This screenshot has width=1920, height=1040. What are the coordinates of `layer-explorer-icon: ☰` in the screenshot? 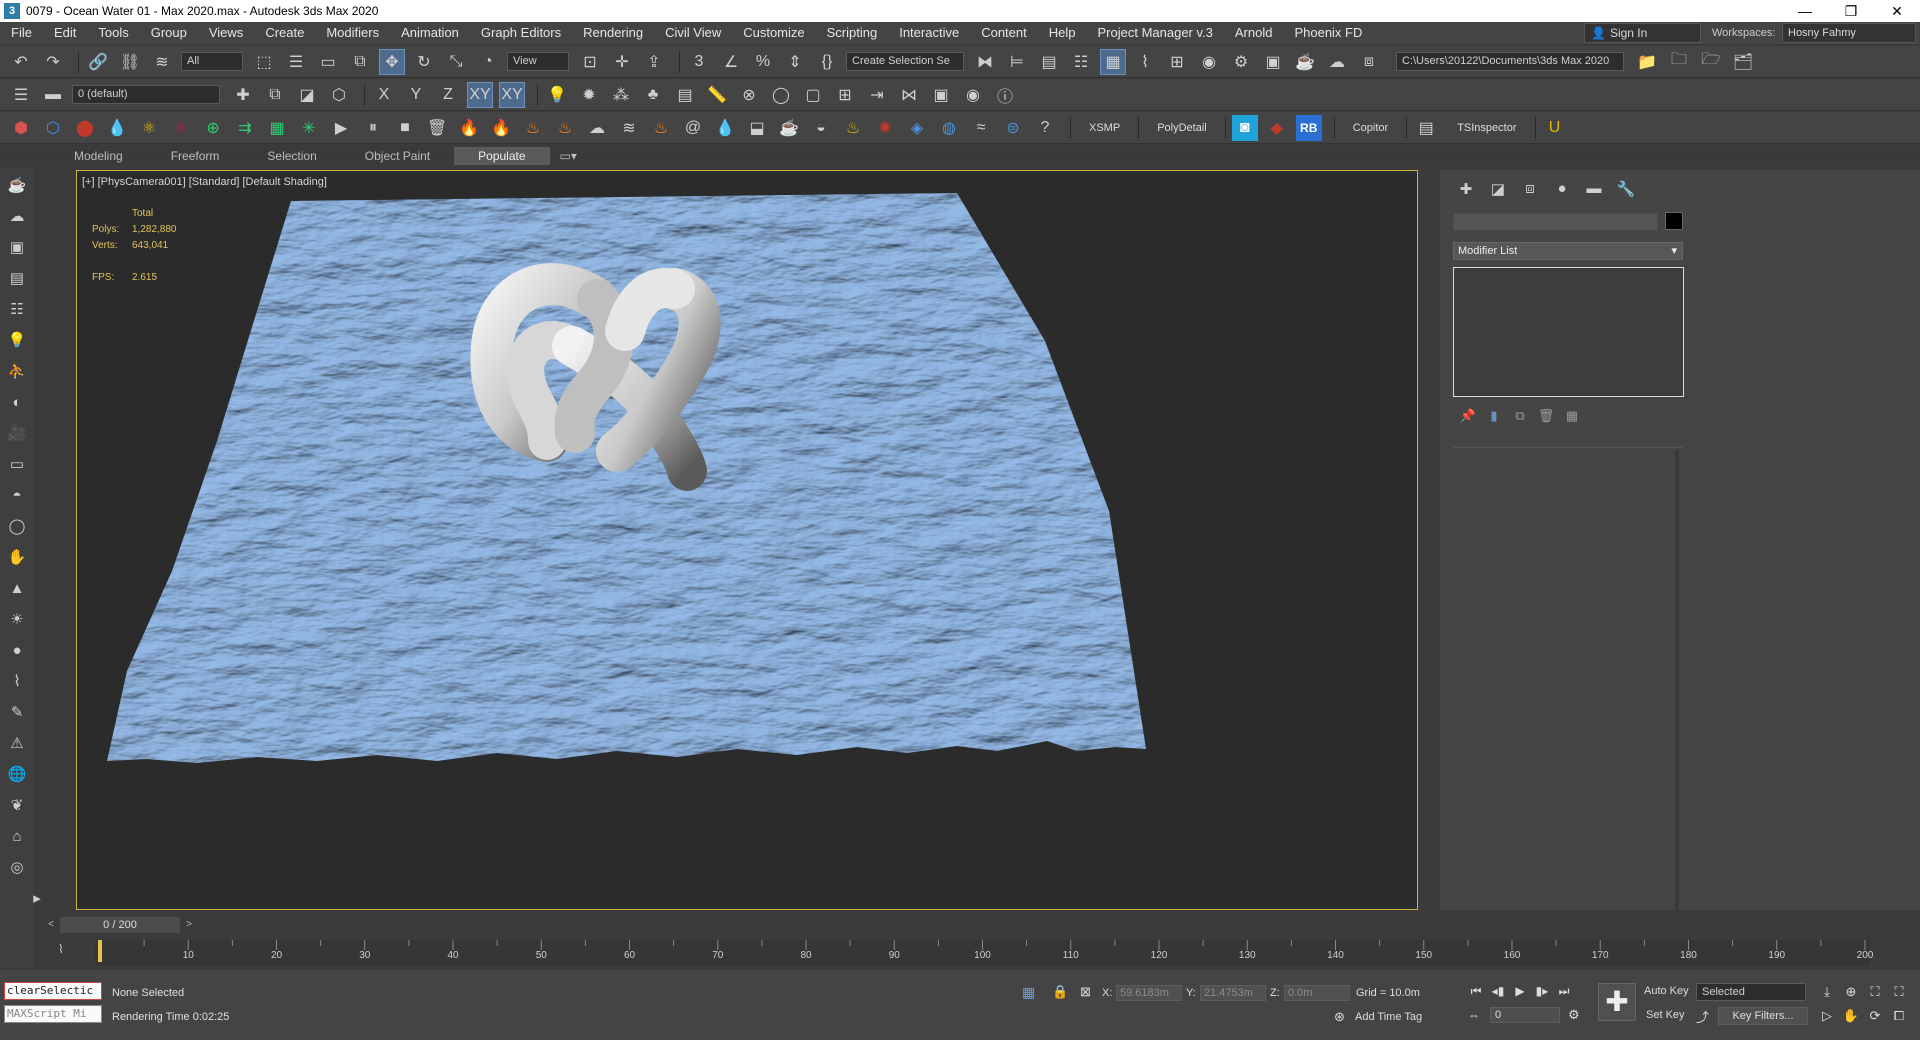 It's located at (21, 95).